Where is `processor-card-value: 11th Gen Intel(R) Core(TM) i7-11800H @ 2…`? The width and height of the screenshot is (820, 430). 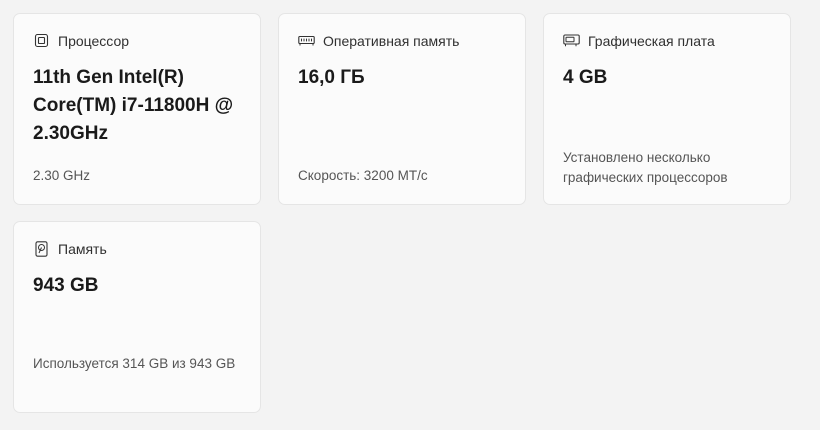 processor-card-value: 11th Gen Intel(R) Core(TM) i7-11800H @ 2… is located at coordinates (133, 105).